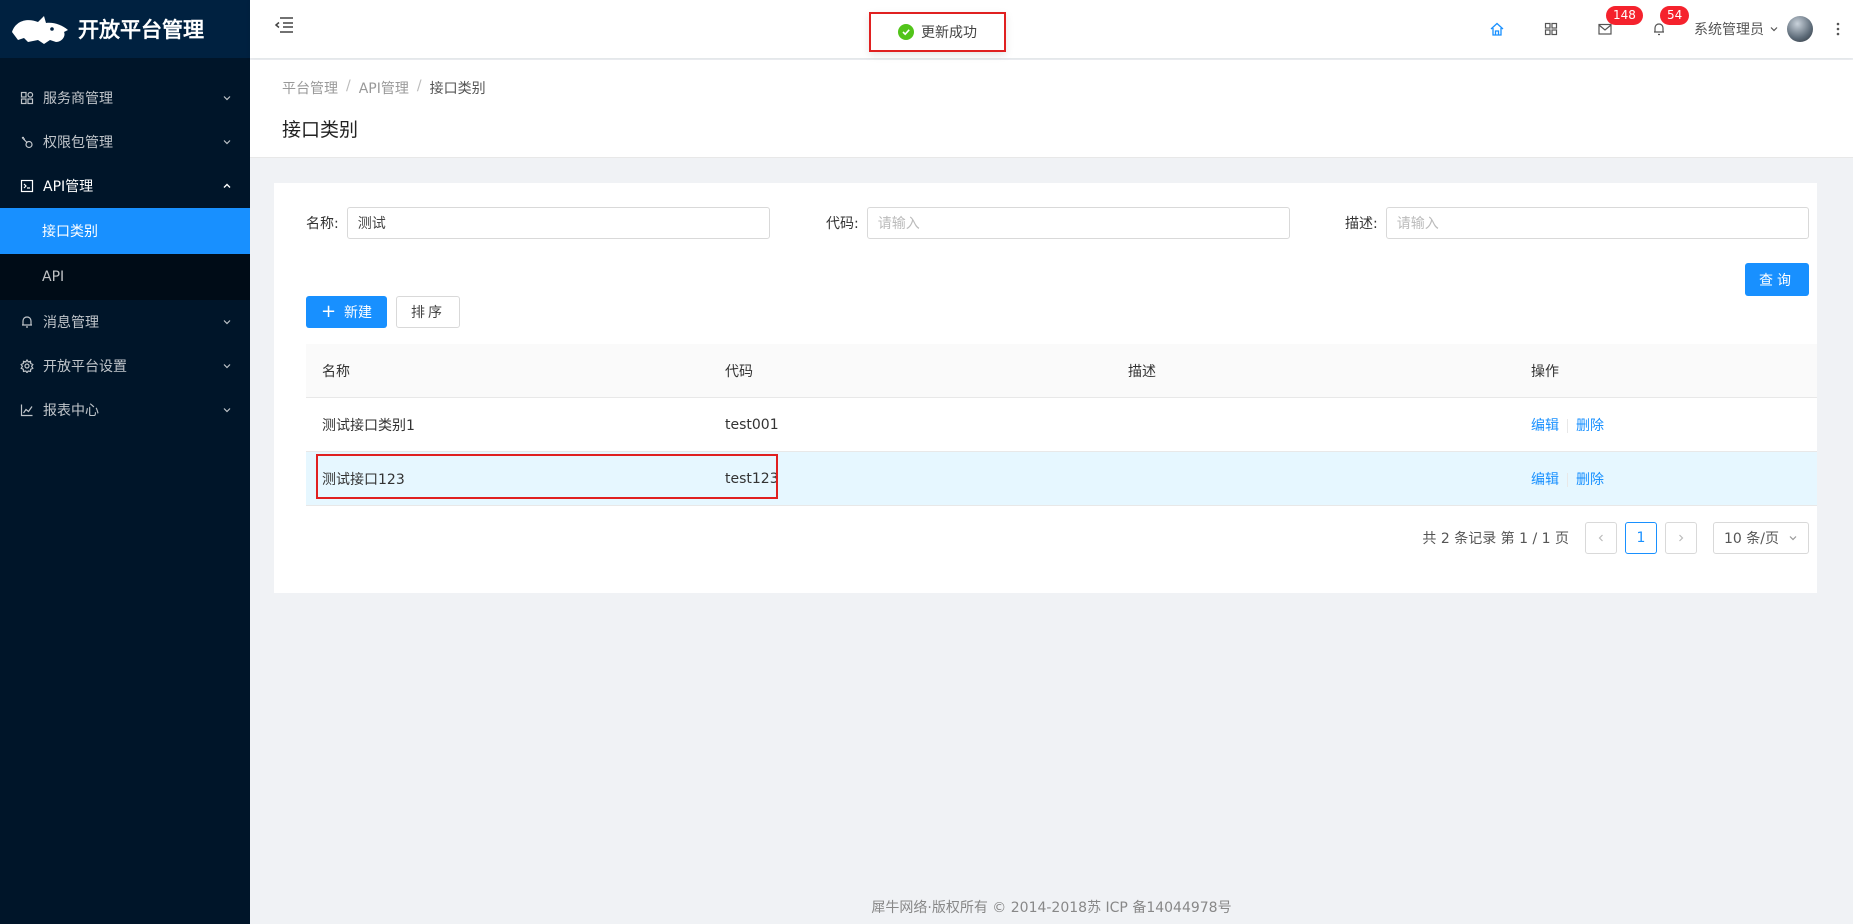  I want to click on team-icon, so click(27, 98).